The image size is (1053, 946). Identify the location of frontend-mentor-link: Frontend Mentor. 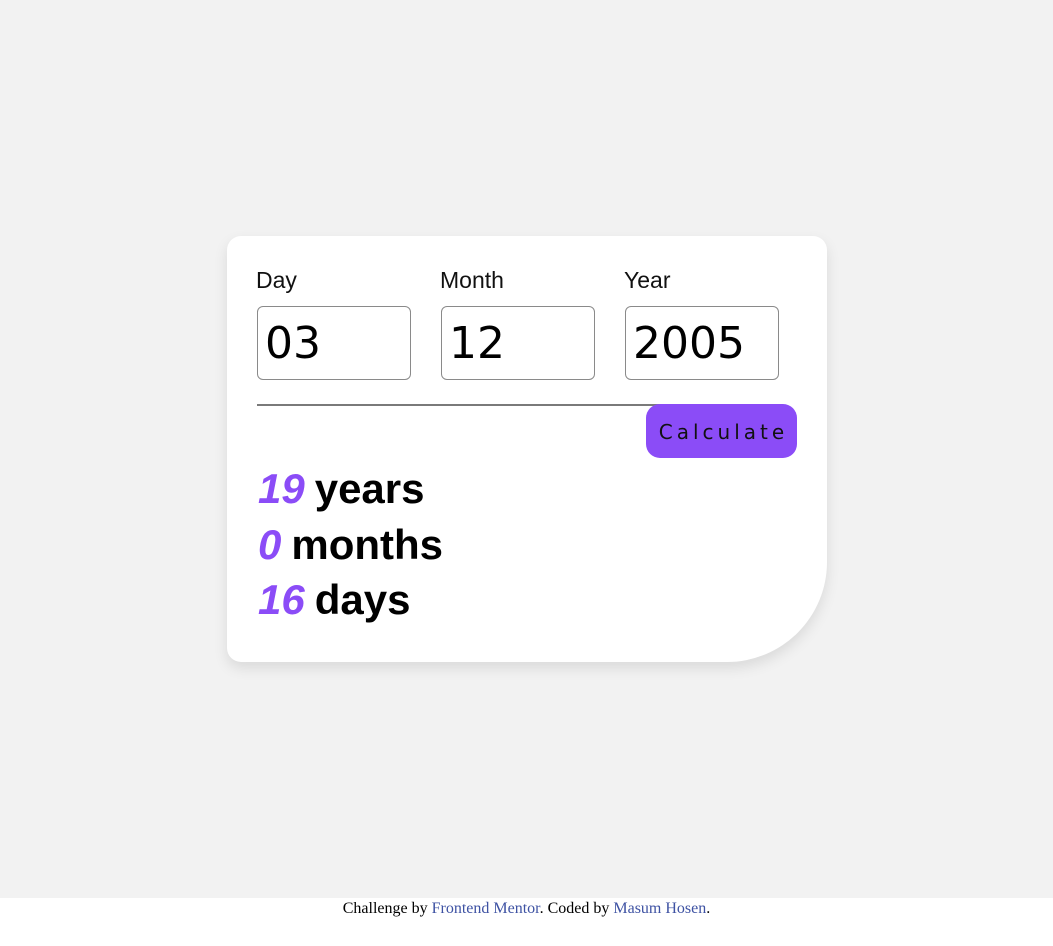
(486, 908).